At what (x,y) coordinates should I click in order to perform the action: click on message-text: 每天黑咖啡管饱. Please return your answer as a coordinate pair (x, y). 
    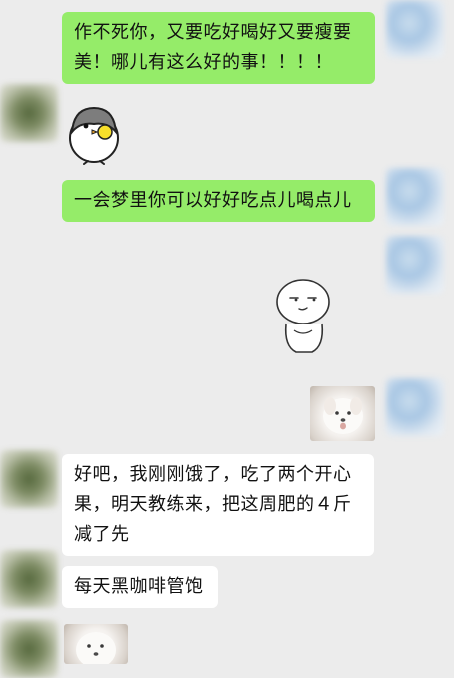
    Looking at the image, I should click on (139, 586).